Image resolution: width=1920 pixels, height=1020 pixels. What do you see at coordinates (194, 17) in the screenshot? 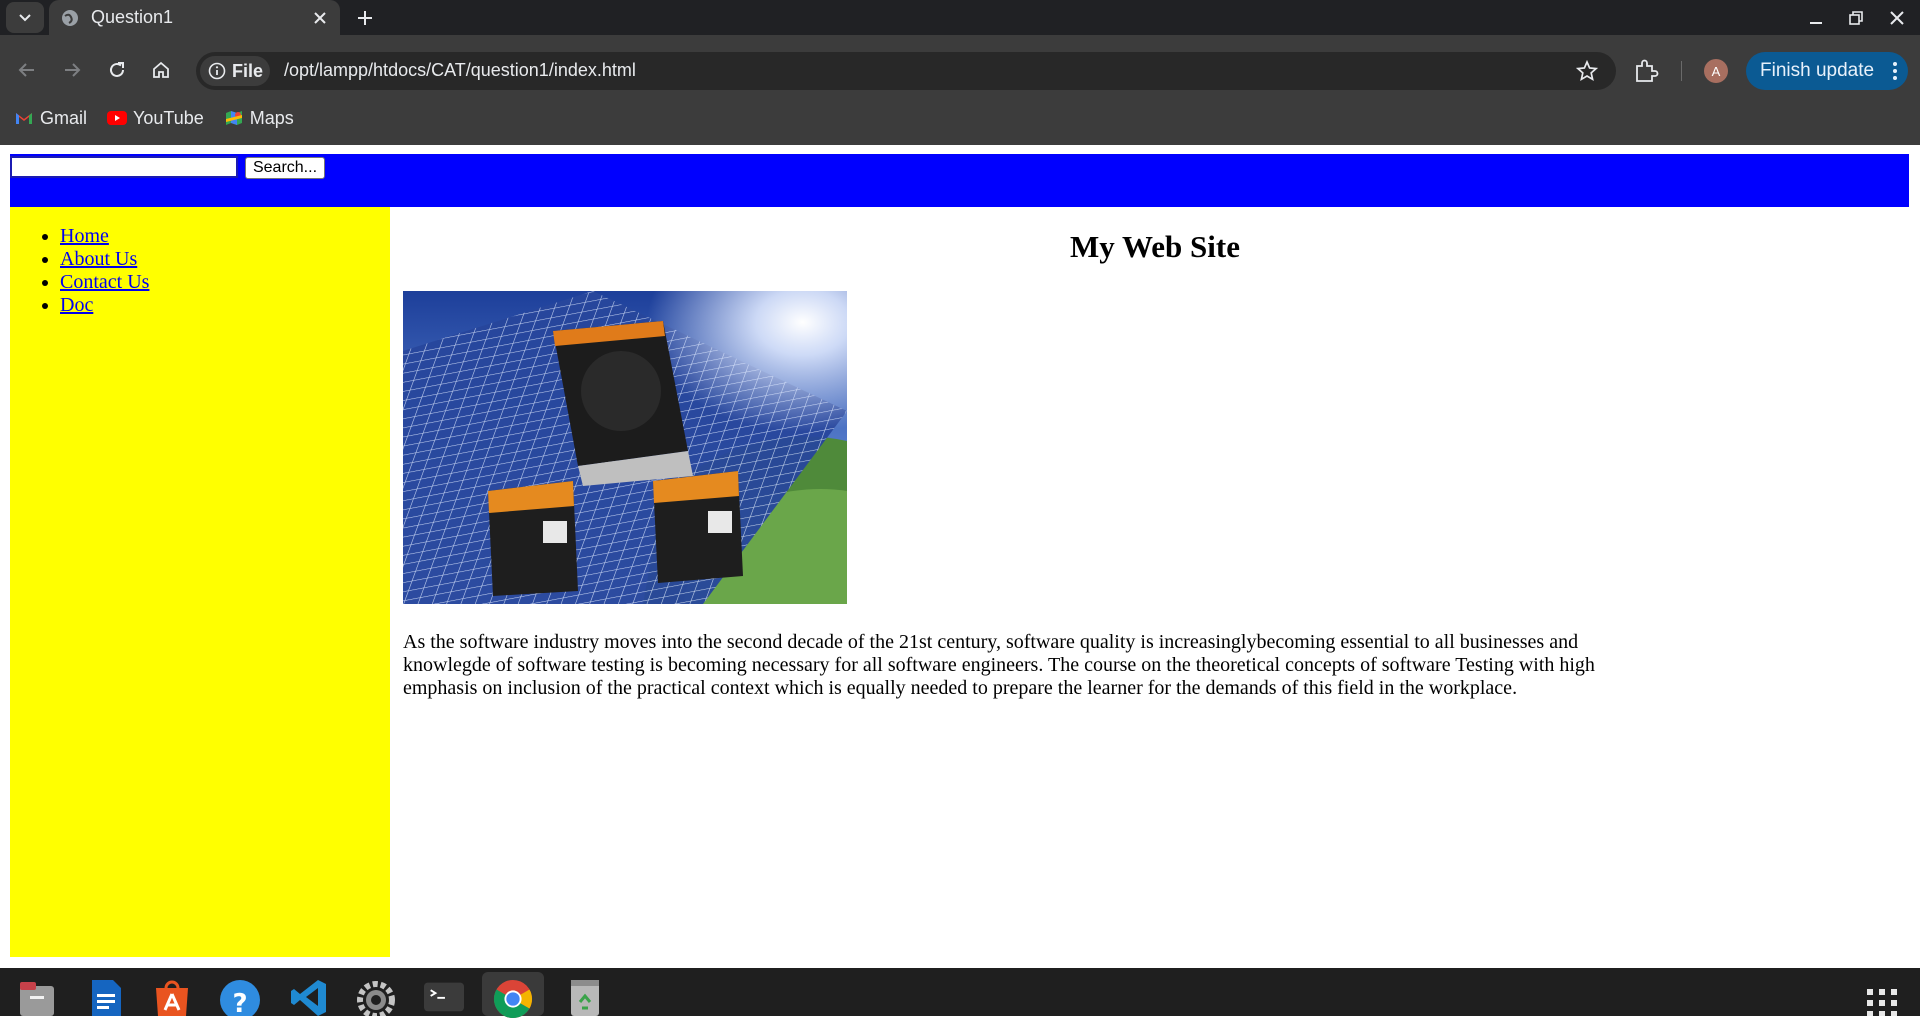
I see `browser-tab: Question1` at bounding box center [194, 17].